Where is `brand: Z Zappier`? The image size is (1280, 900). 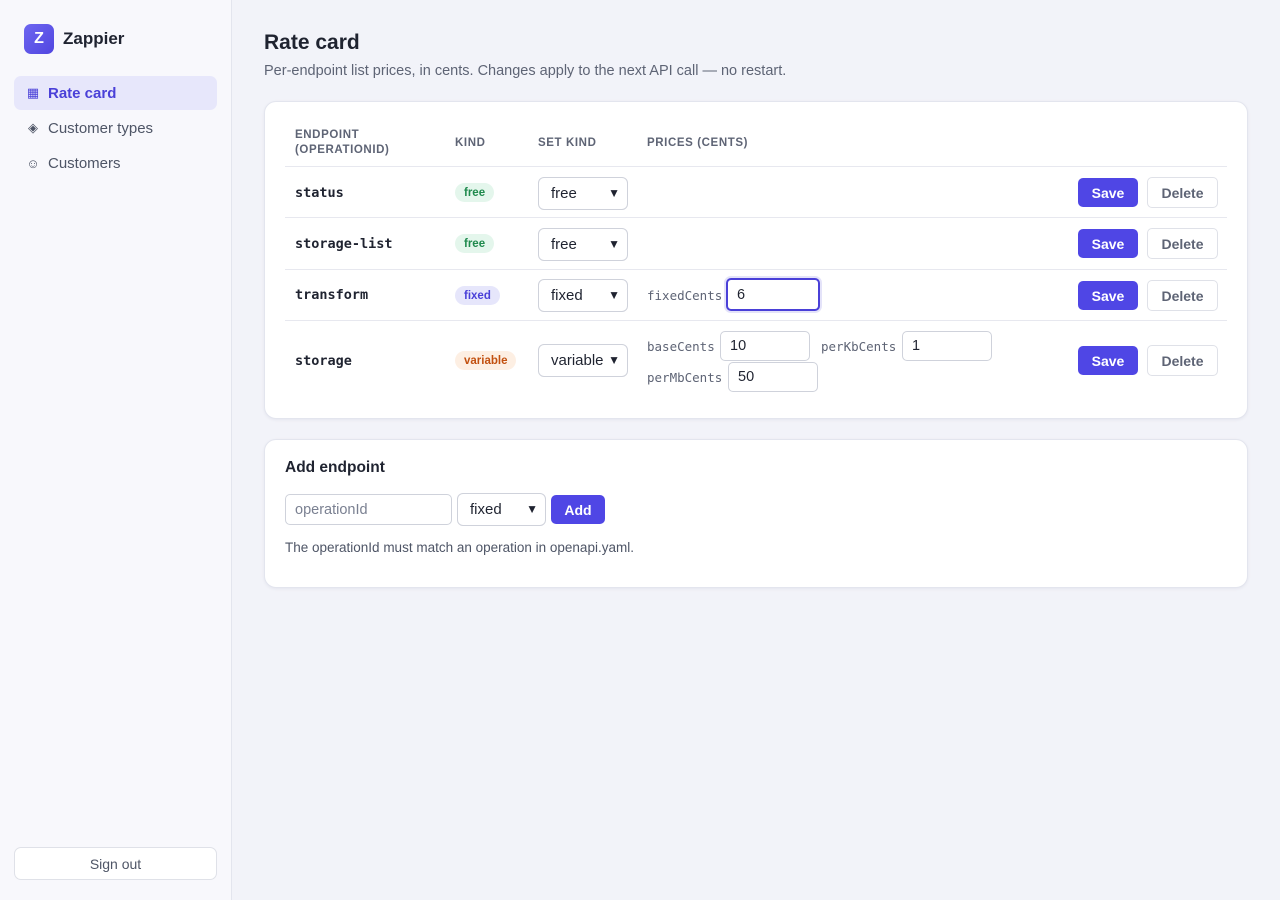
brand: Z Zappier is located at coordinates (74, 39).